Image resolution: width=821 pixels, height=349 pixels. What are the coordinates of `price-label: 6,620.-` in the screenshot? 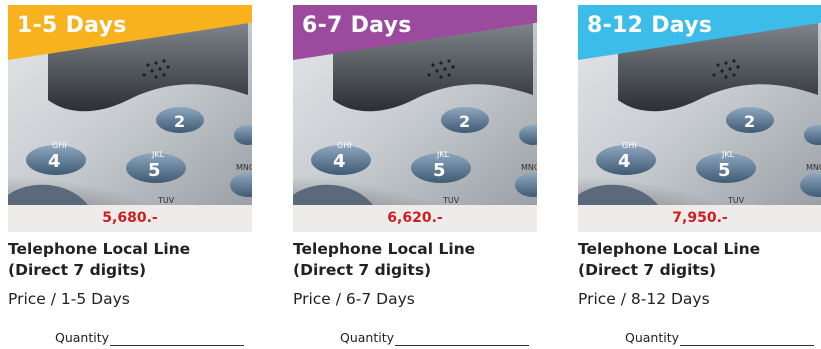 It's located at (415, 218).